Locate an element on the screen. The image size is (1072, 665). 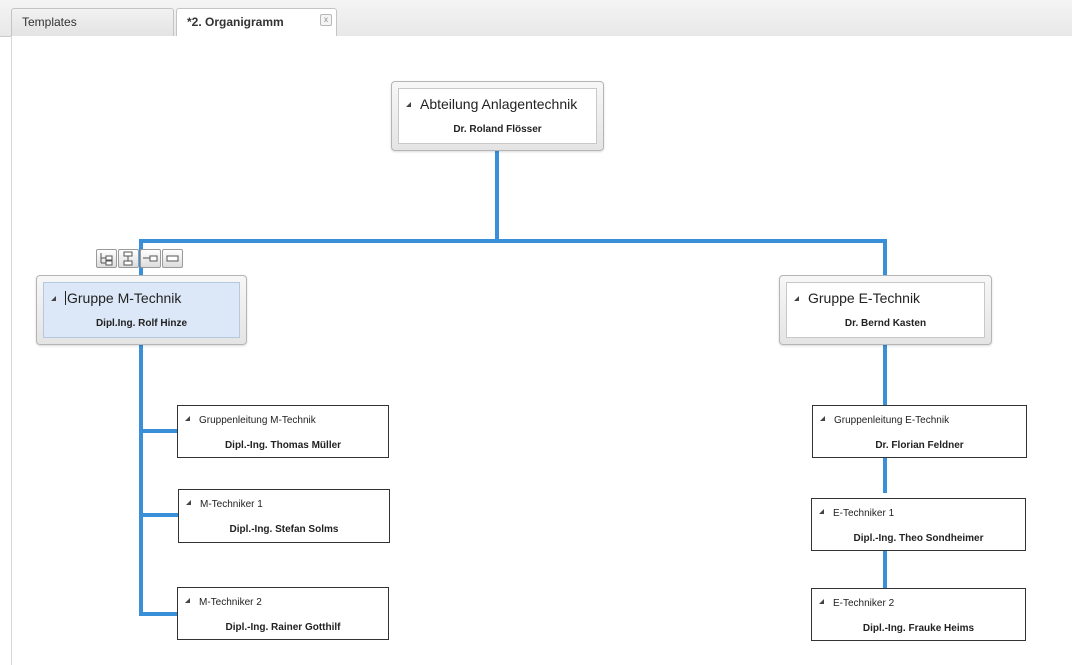
node-title: Gruppe E-Technik is located at coordinates (864, 298).